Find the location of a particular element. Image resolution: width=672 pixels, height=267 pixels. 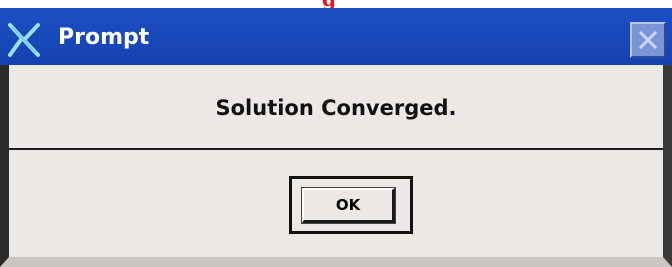

close-icon is located at coordinates (648, 40).